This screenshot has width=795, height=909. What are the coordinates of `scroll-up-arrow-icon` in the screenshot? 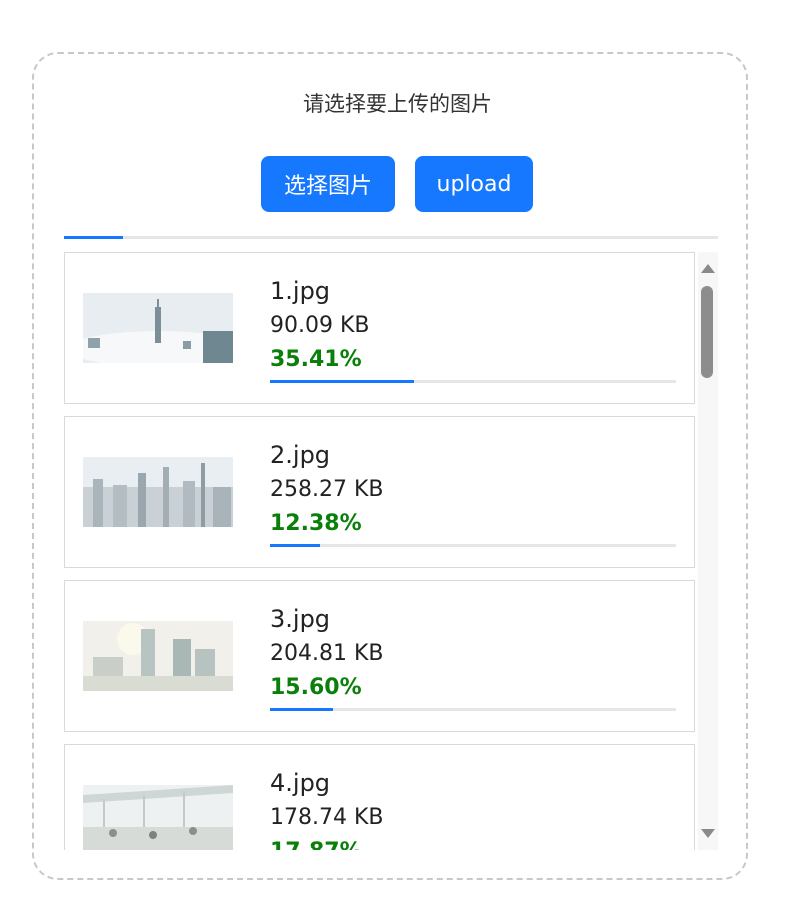 It's located at (708, 268).